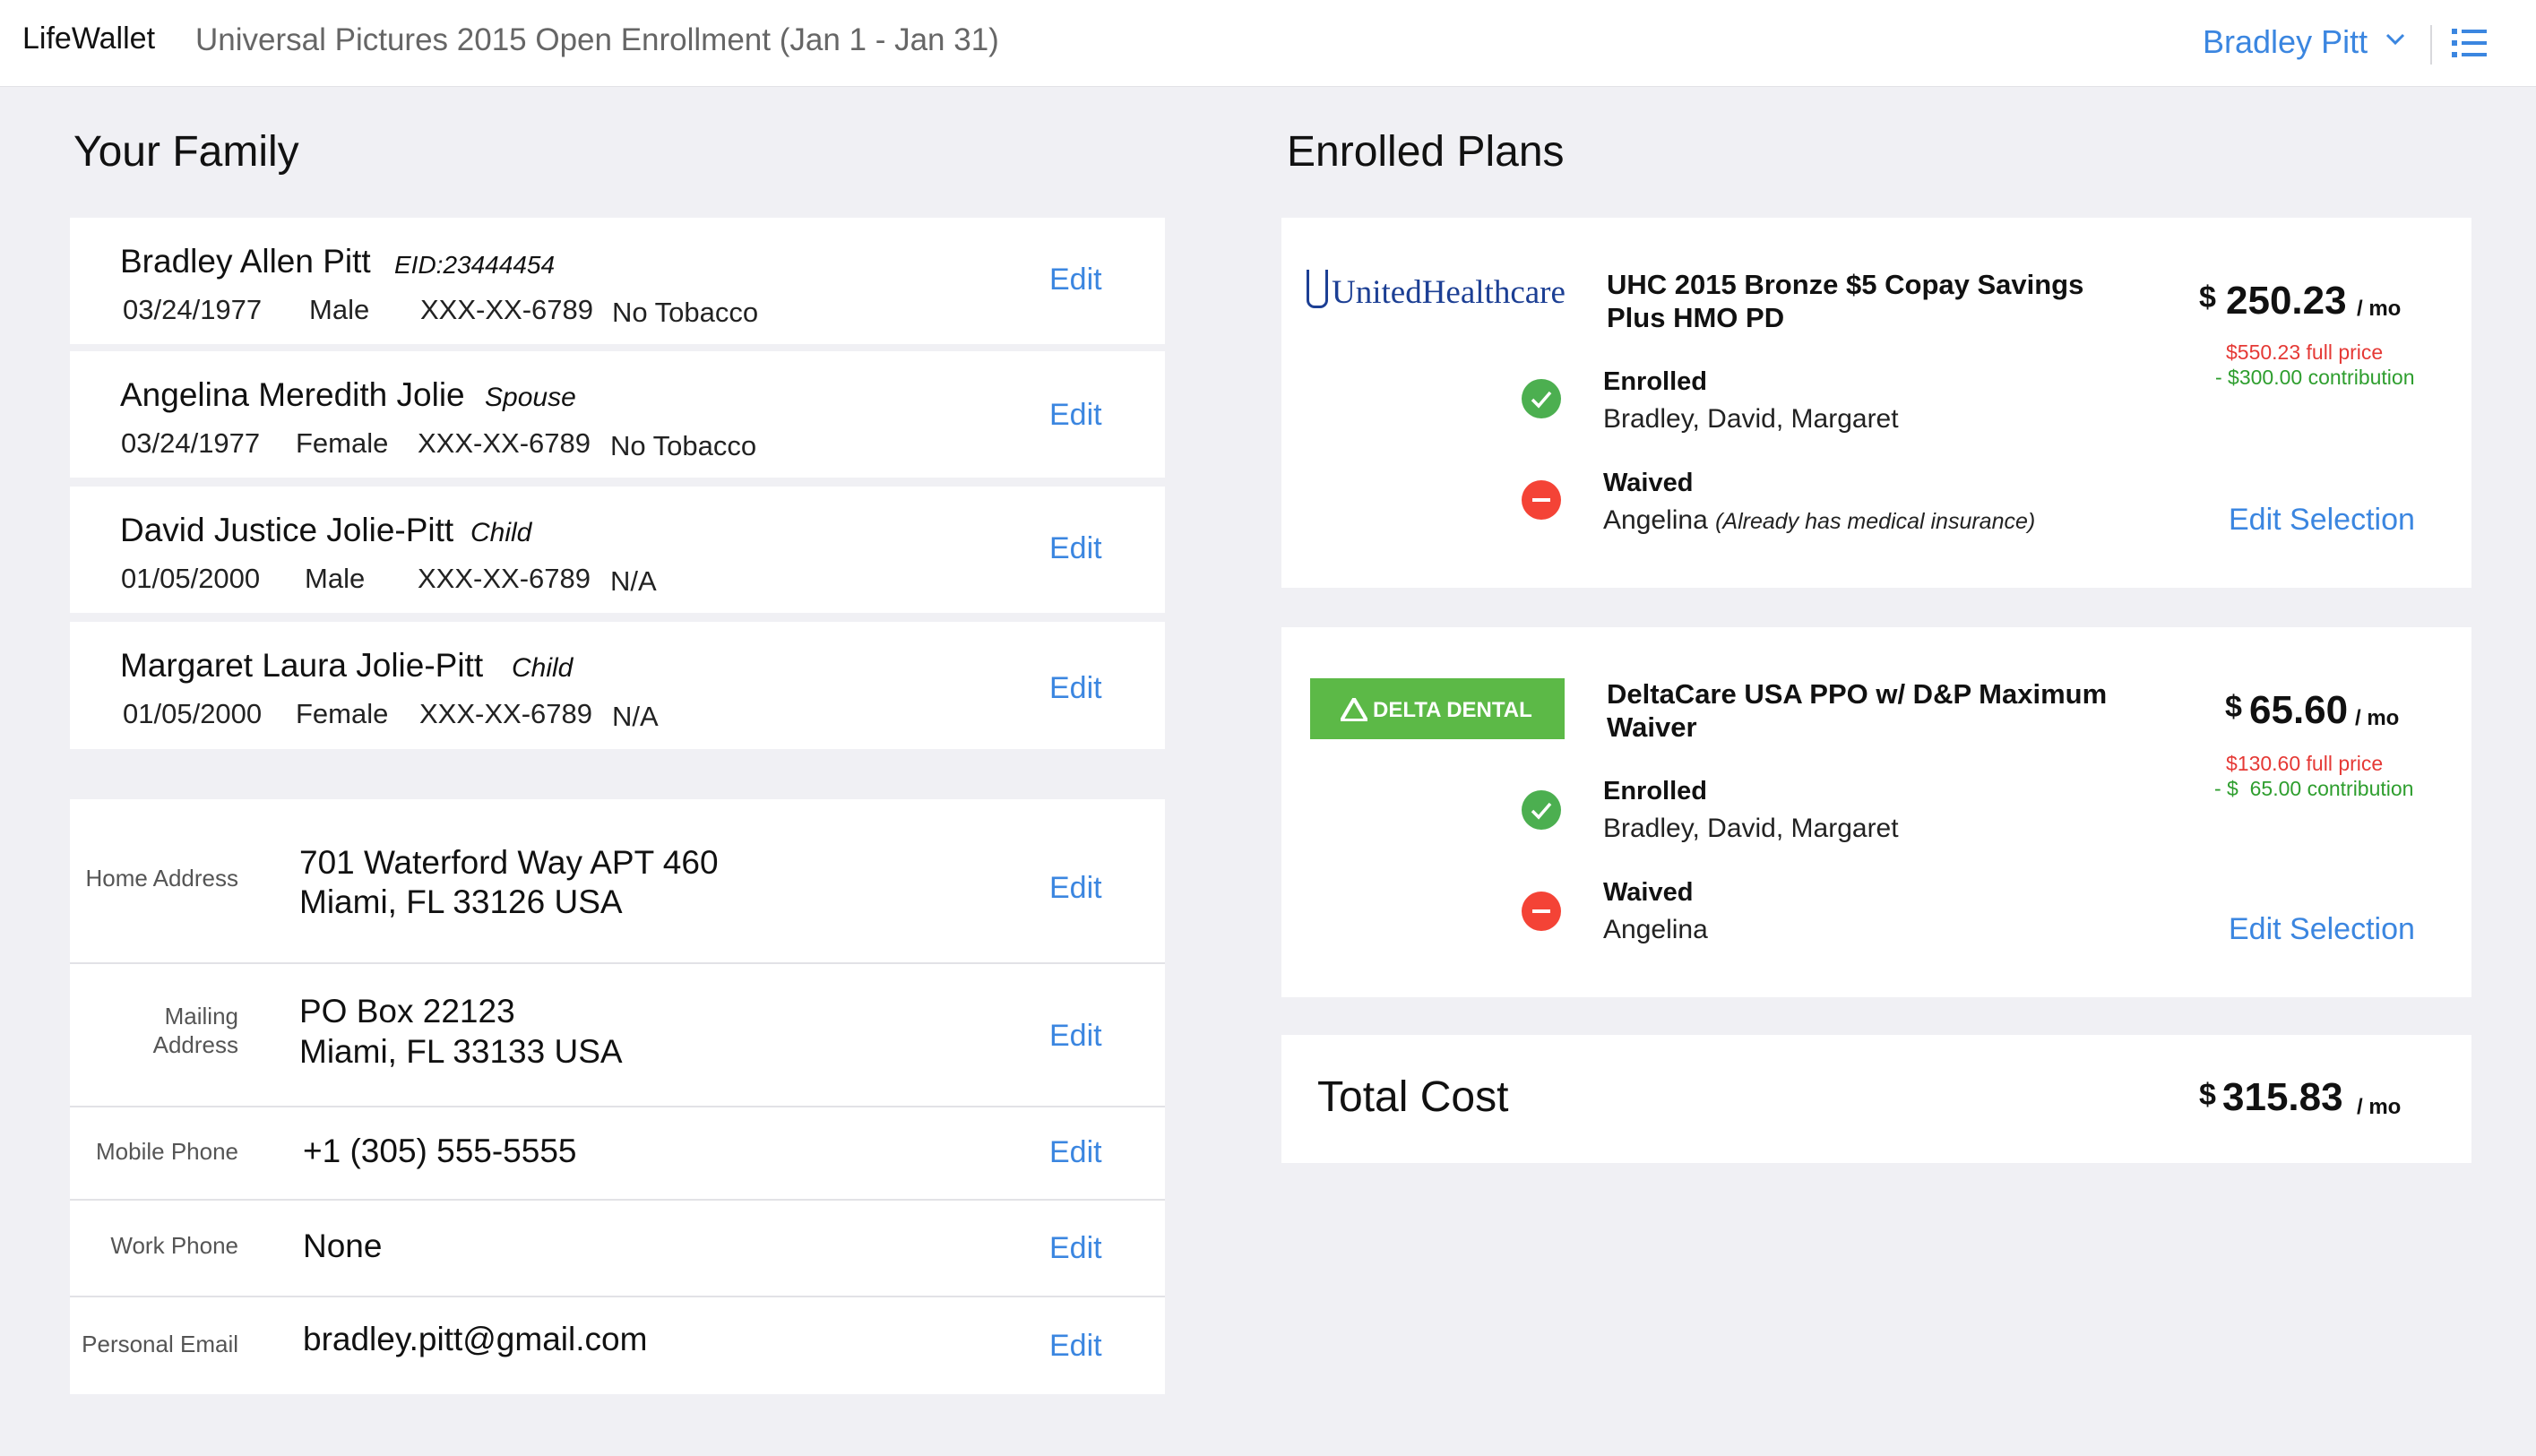  What do you see at coordinates (683, 445) in the screenshot?
I see `member-tobacco: No Tobacco` at bounding box center [683, 445].